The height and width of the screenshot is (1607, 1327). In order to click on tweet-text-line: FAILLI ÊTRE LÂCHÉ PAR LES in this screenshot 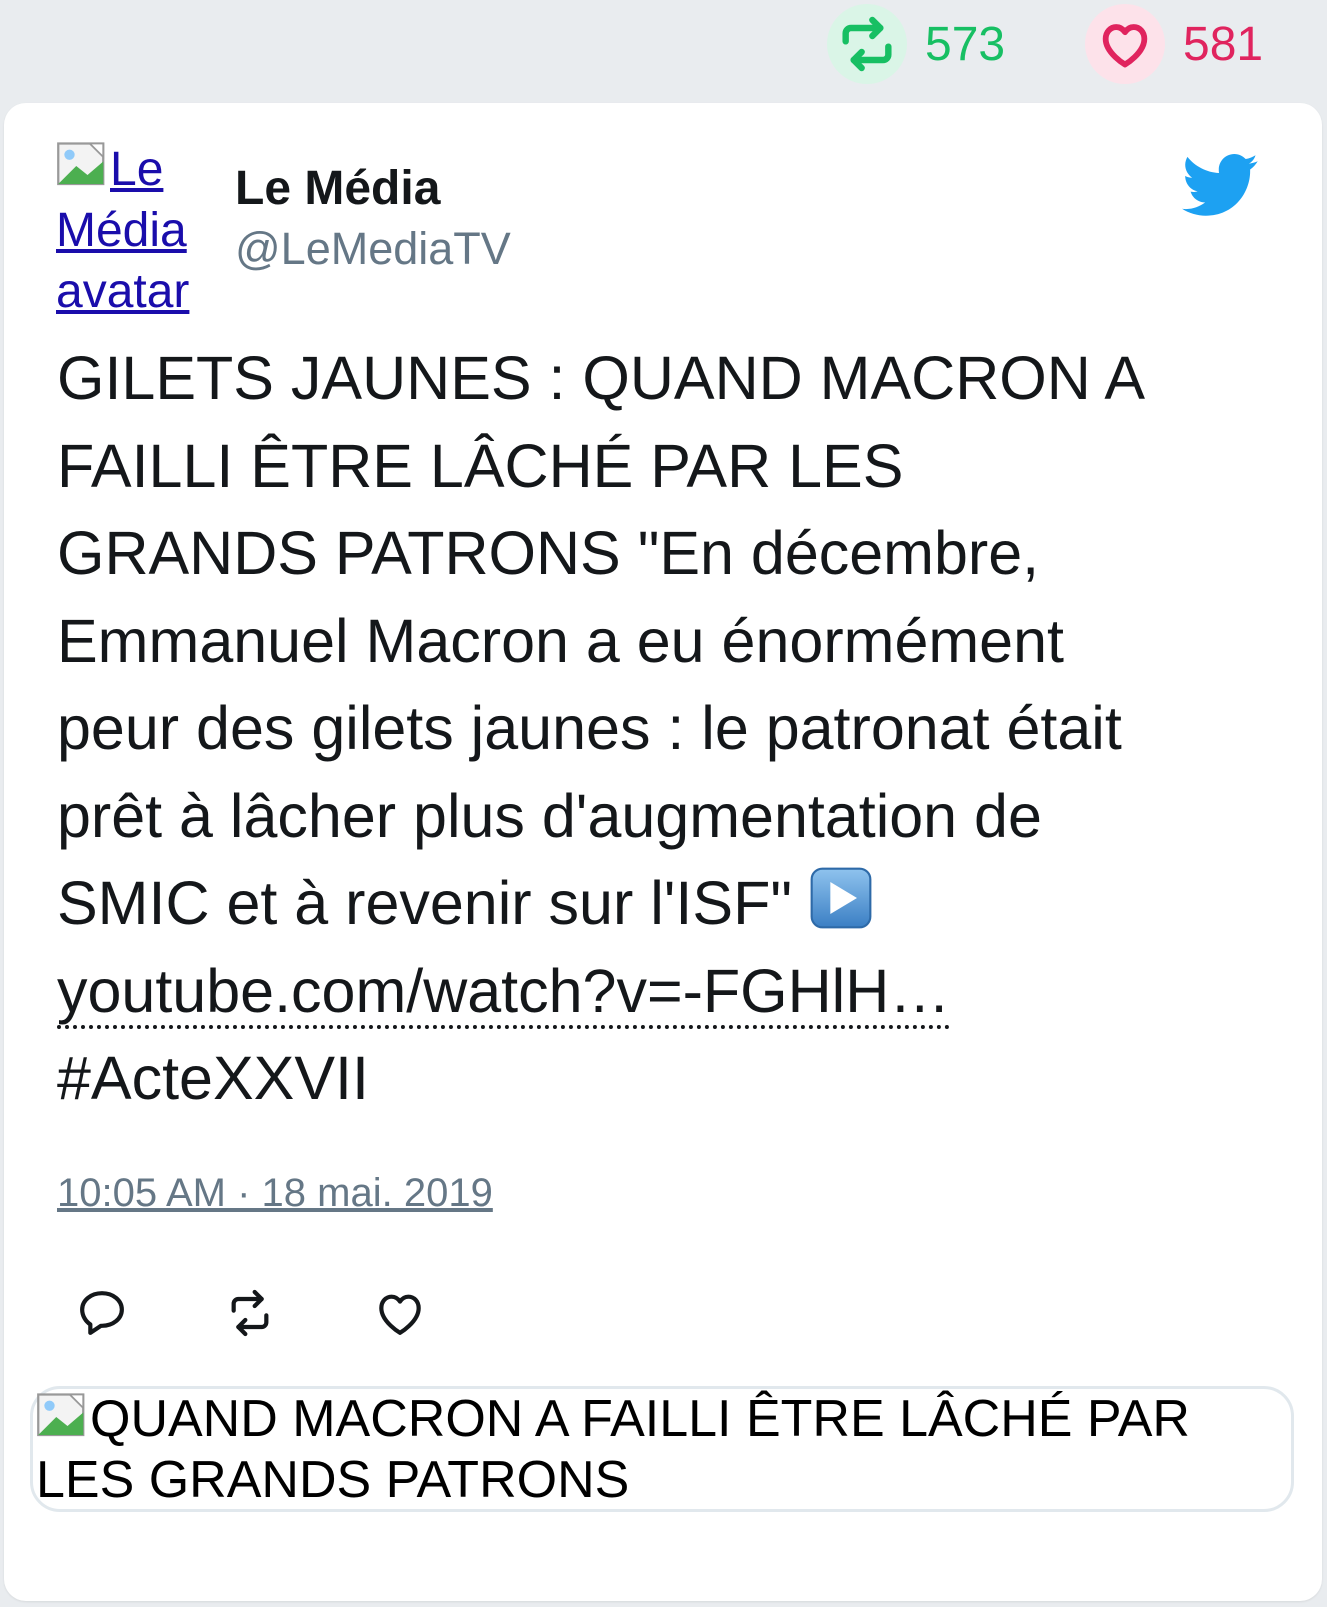, I will do `click(480, 465)`.